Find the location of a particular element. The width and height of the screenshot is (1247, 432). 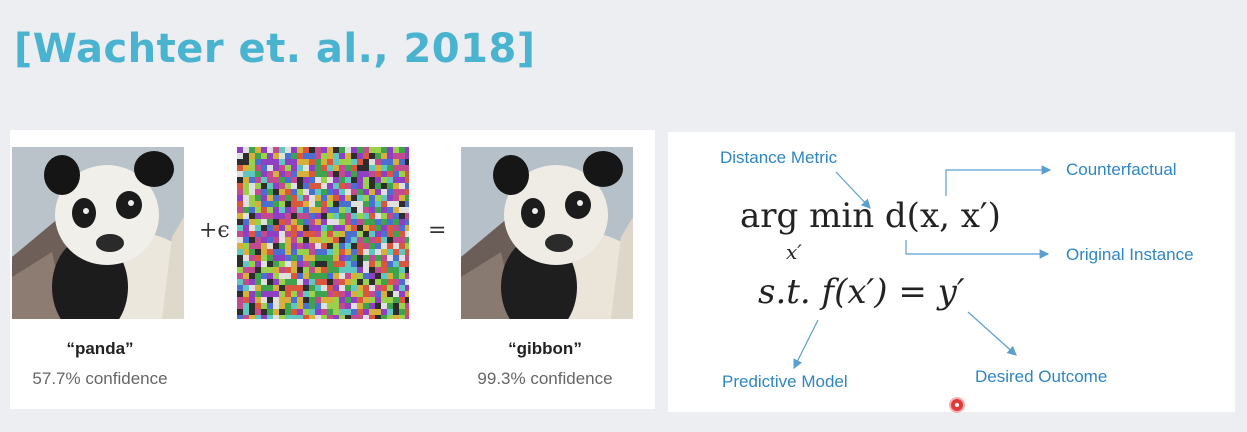

record-indicator-icon is located at coordinates (957, 405).